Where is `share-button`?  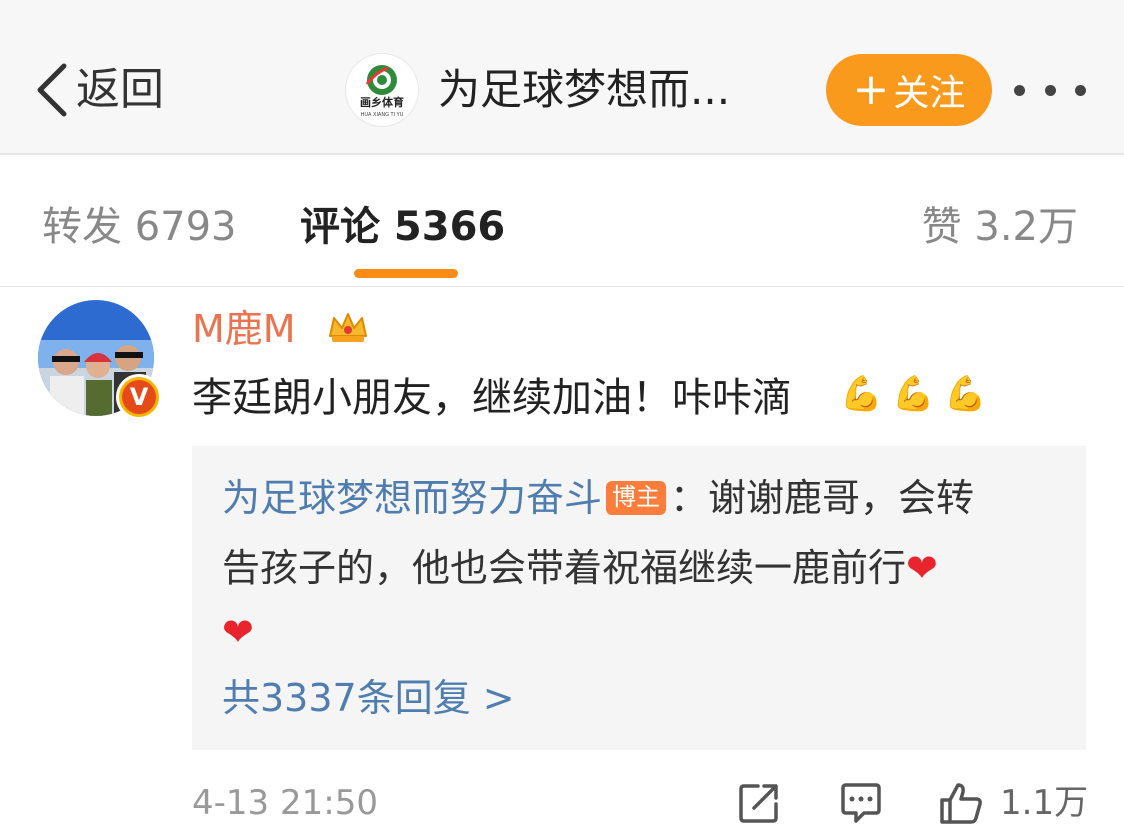
share-button is located at coordinates (759, 803).